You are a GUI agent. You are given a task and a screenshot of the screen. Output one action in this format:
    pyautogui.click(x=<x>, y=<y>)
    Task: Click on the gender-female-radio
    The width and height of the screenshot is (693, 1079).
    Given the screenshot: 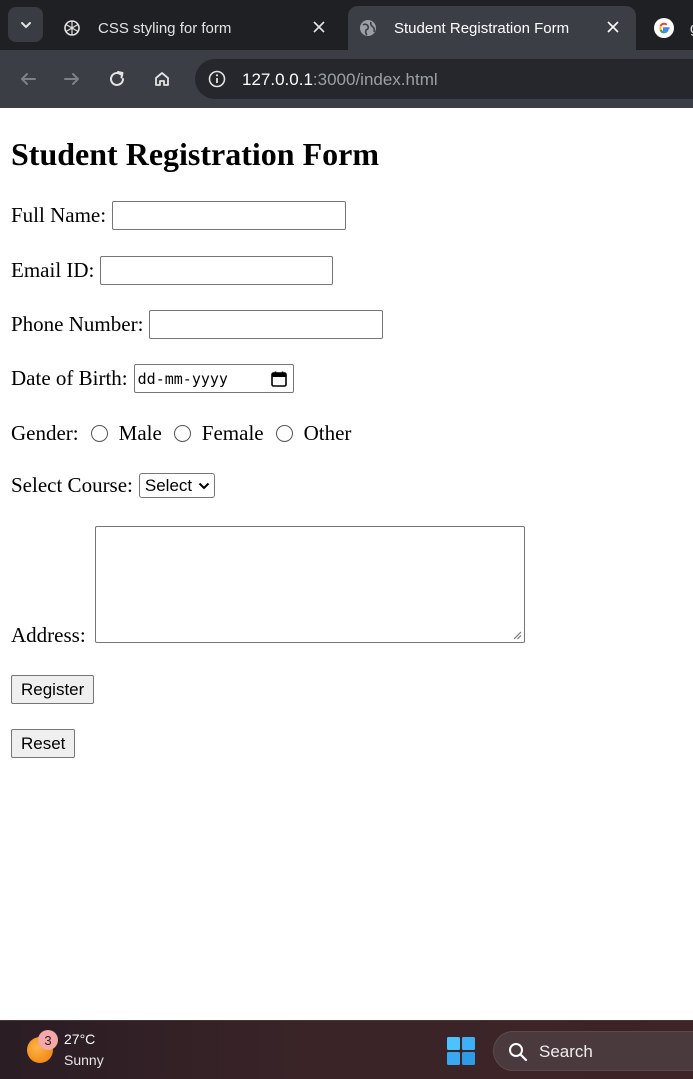 What is the action you would take?
    pyautogui.click(x=182, y=433)
    